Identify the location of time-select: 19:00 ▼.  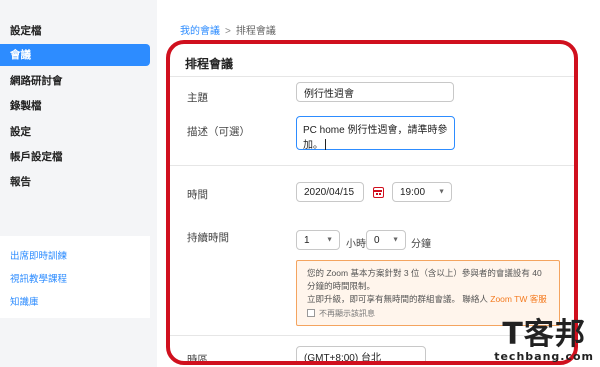
(422, 192).